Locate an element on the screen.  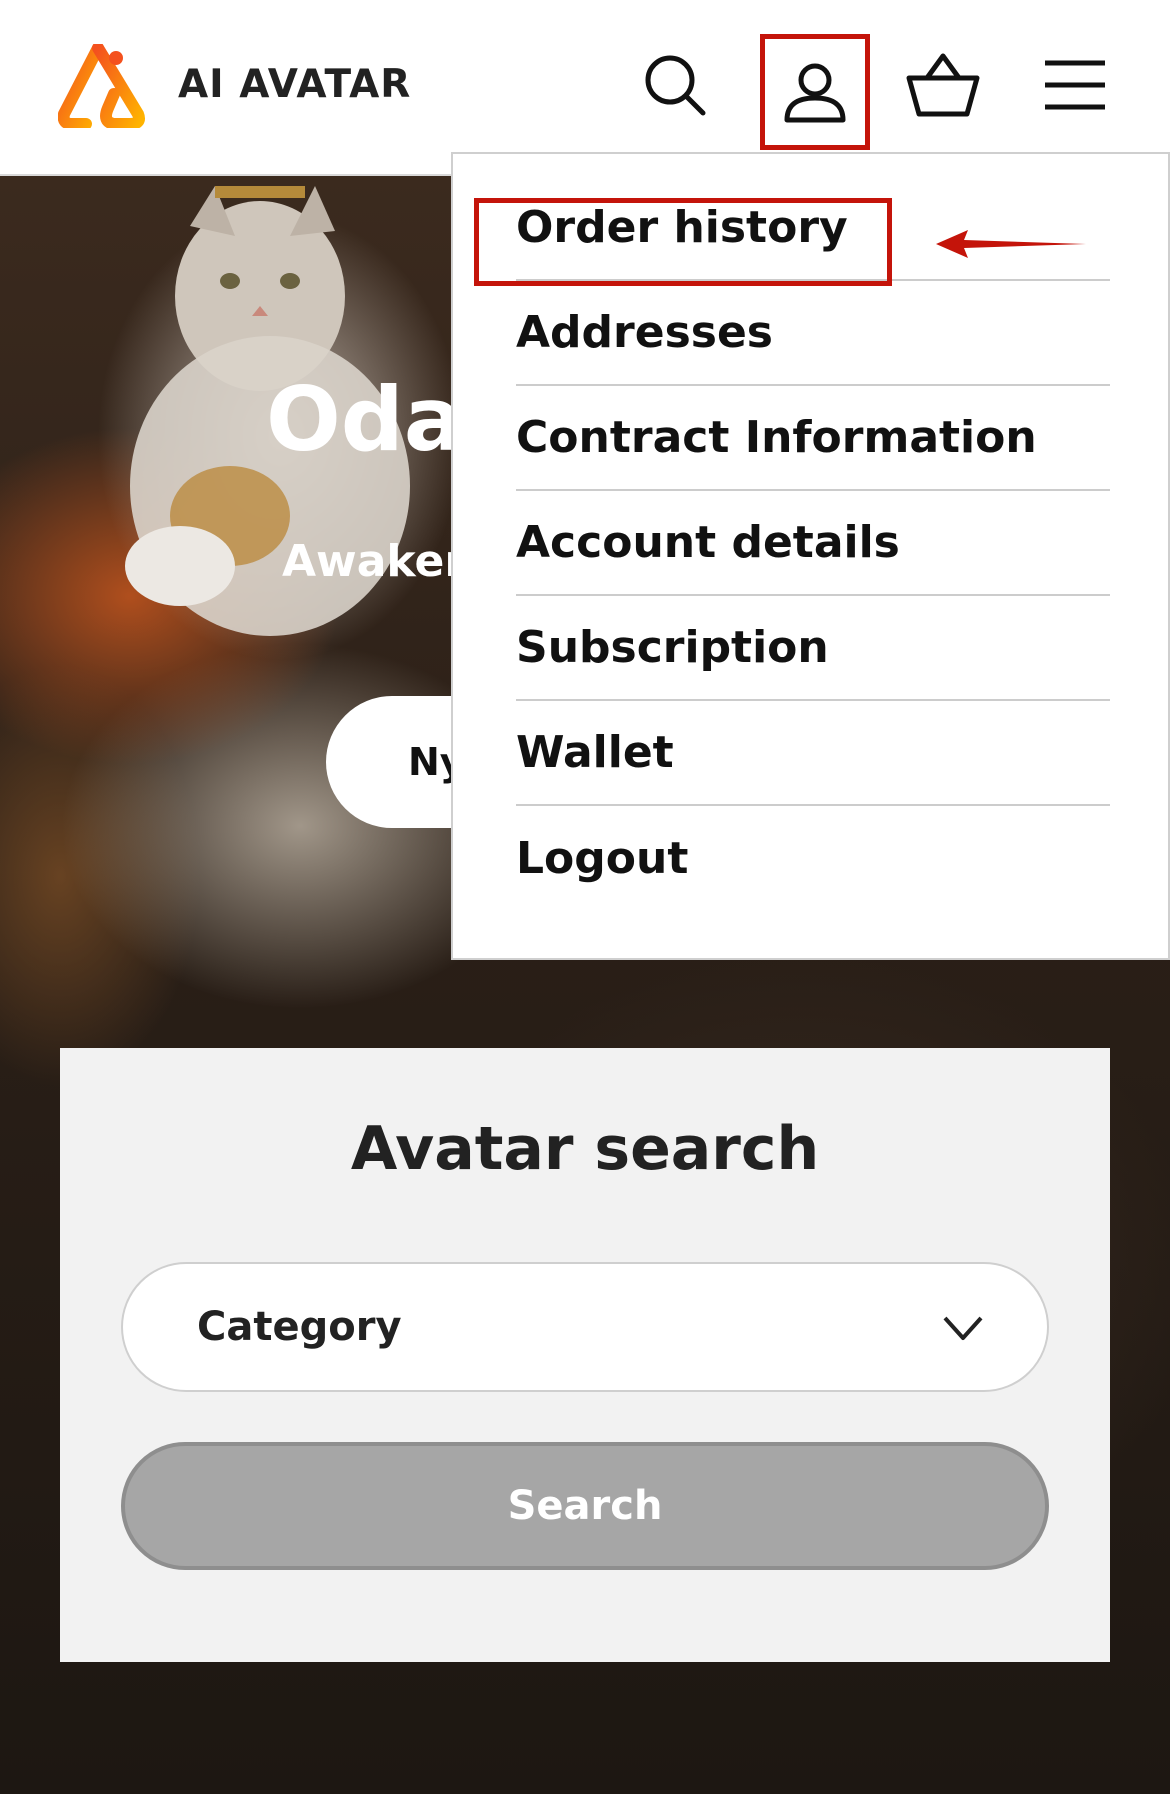
avatar-search-title: Avatar search is located at coordinates (585, 1149).